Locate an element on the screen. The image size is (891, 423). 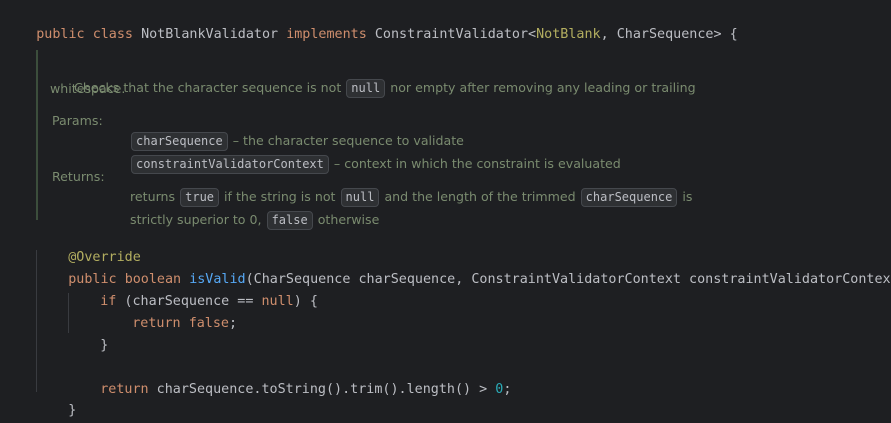
code-line-return-false: return false; is located at coordinates (168, 311).